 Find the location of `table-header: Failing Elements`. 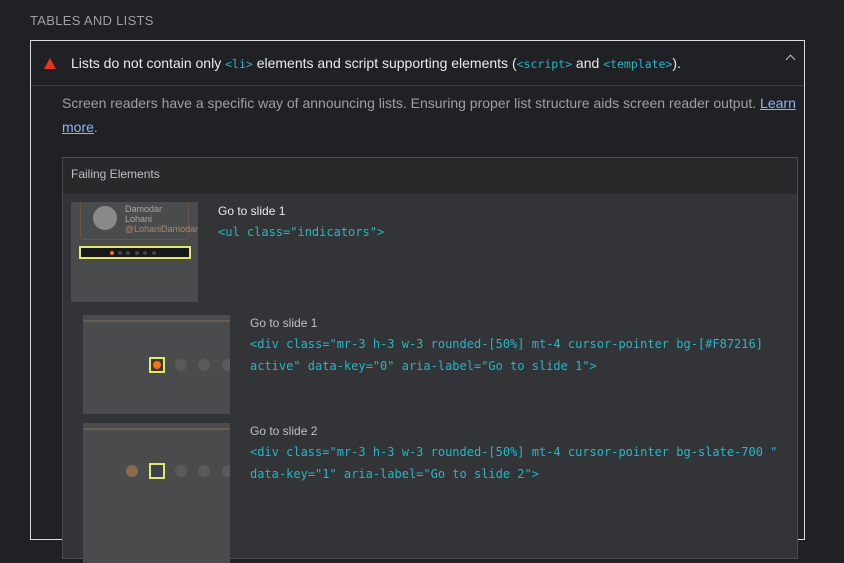

table-header: Failing Elements is located at coordinates (430, 176).